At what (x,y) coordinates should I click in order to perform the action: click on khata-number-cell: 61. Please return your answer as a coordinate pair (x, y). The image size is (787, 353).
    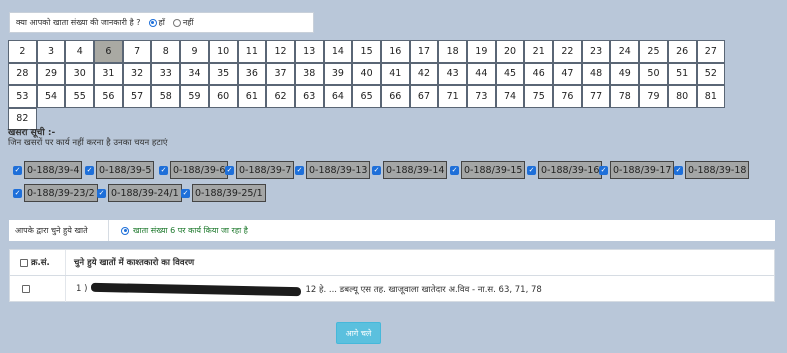
    Looking at the image, I should click on (252, 96).